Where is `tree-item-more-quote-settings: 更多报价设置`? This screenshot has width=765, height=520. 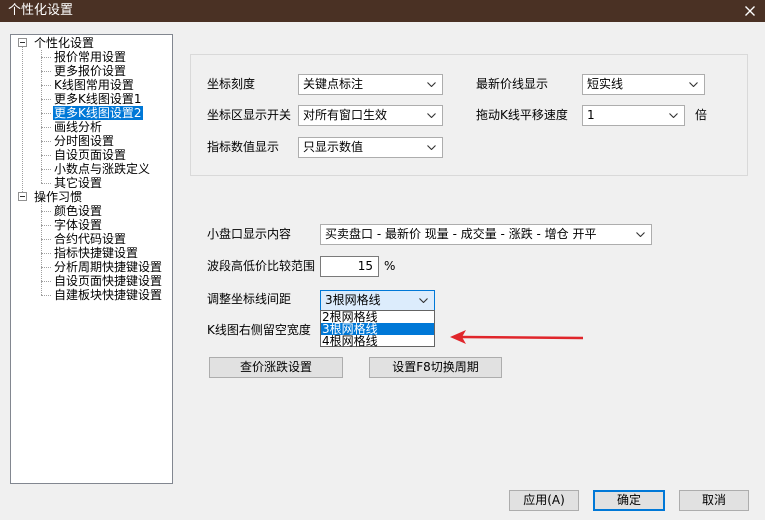 tree-item-more-quote-settings: 更多报价设置 is located at coordinates (90, 71).